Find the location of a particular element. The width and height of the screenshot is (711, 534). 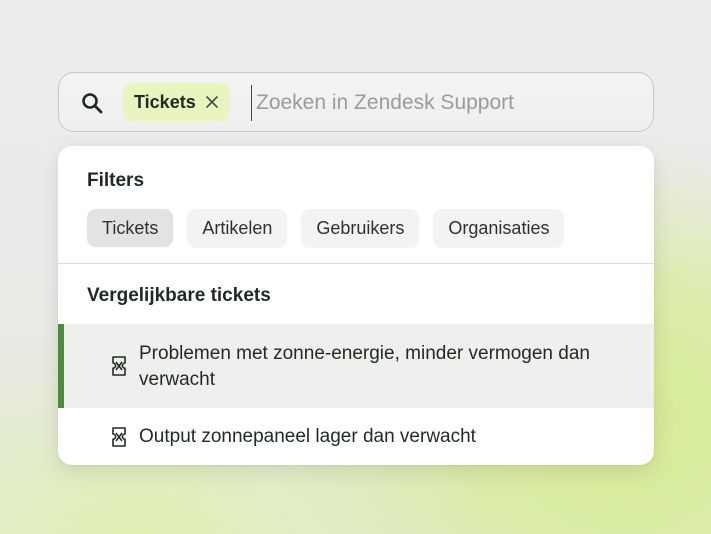

close-icon is located at coordinates (212, 102).